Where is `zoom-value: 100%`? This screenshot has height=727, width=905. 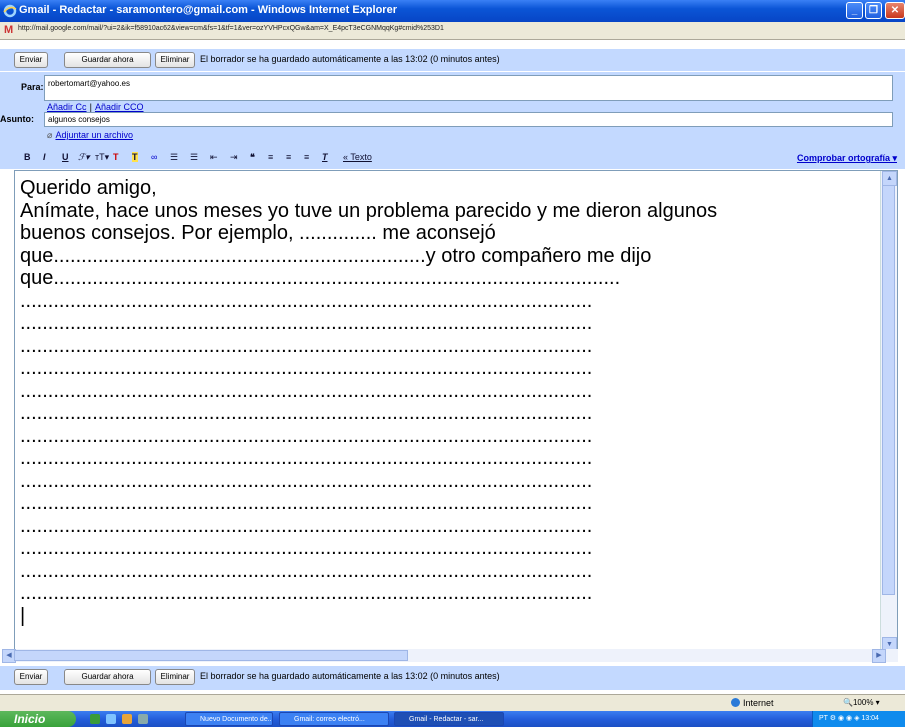 zoom-value: 100% is located at coordinates (863, 702).